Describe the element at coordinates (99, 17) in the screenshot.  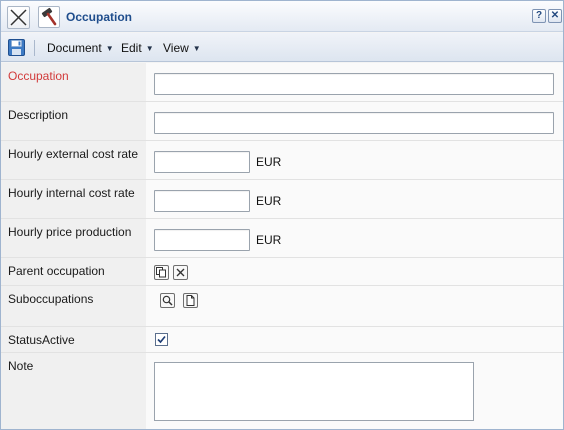
I see `window-title: Occupation` at that location.